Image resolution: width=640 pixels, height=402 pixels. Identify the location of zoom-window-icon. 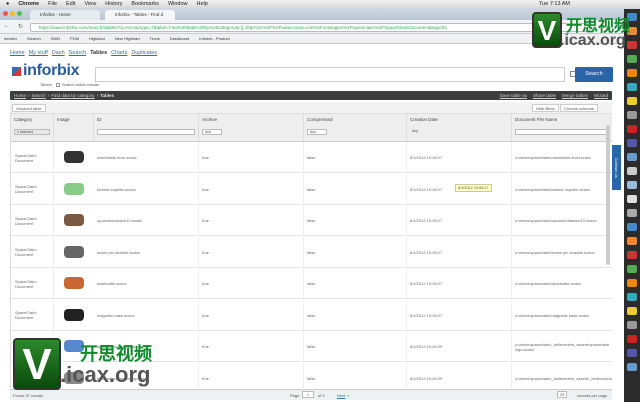
(19, 13).